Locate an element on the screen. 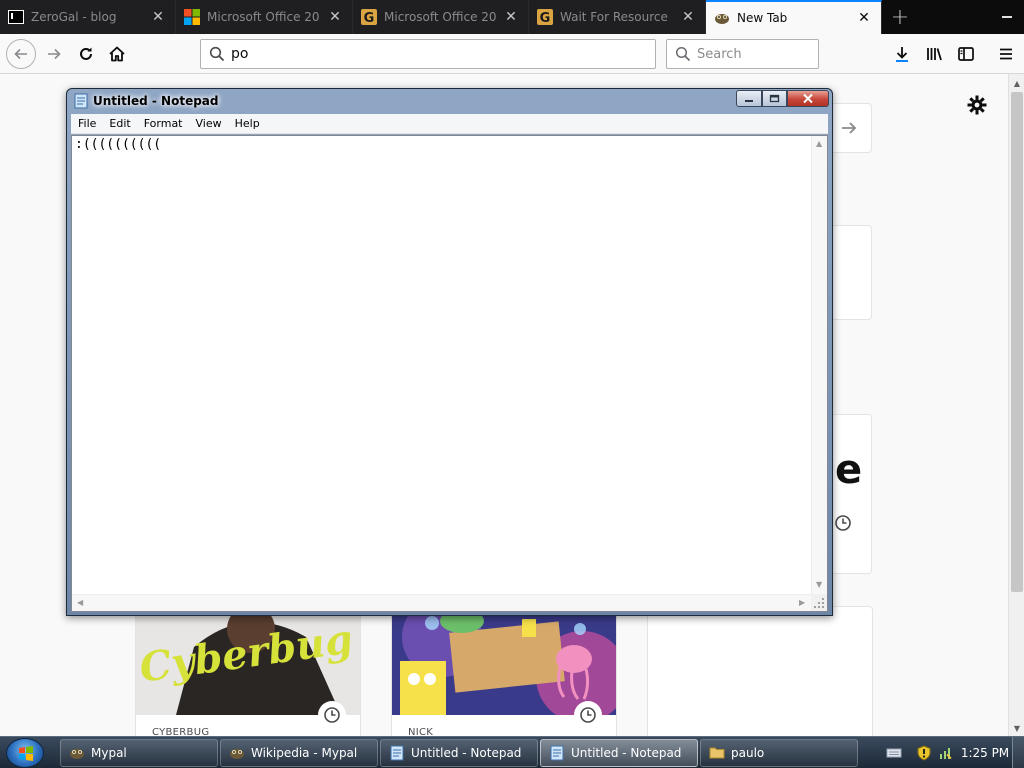 This screenshot has width=1024, height=768. resize-grip-icon is located at coordinates (819, 603).